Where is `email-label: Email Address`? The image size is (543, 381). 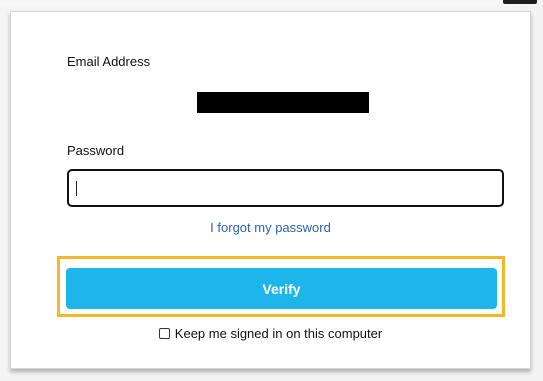
email-label: Email Address is located at coordinates (109, 61).